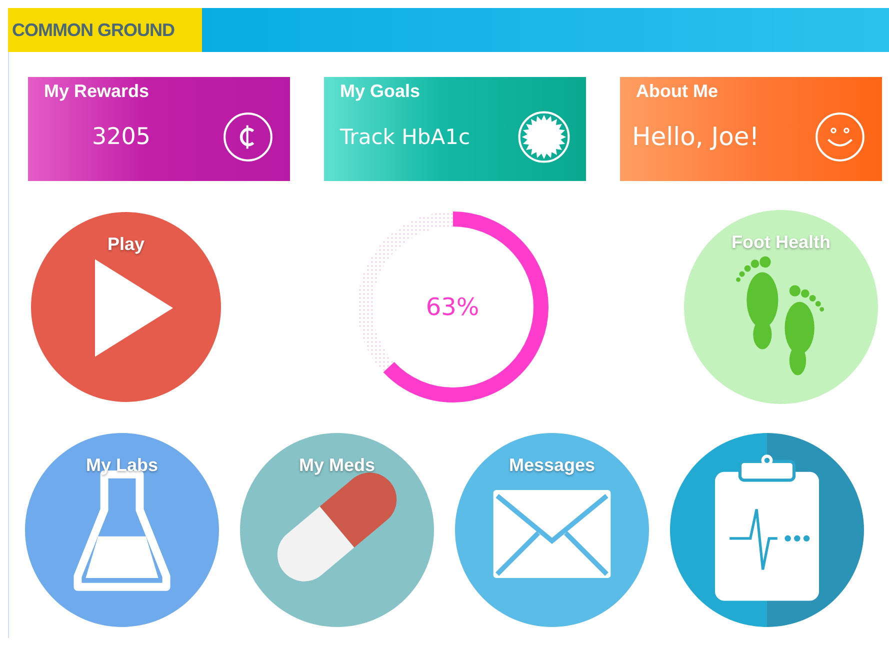 This screenshot has height=671, width=889. Describe the element at coordinates (381, 91) in the screenshot. I see `card-title: My Goals` at that location.